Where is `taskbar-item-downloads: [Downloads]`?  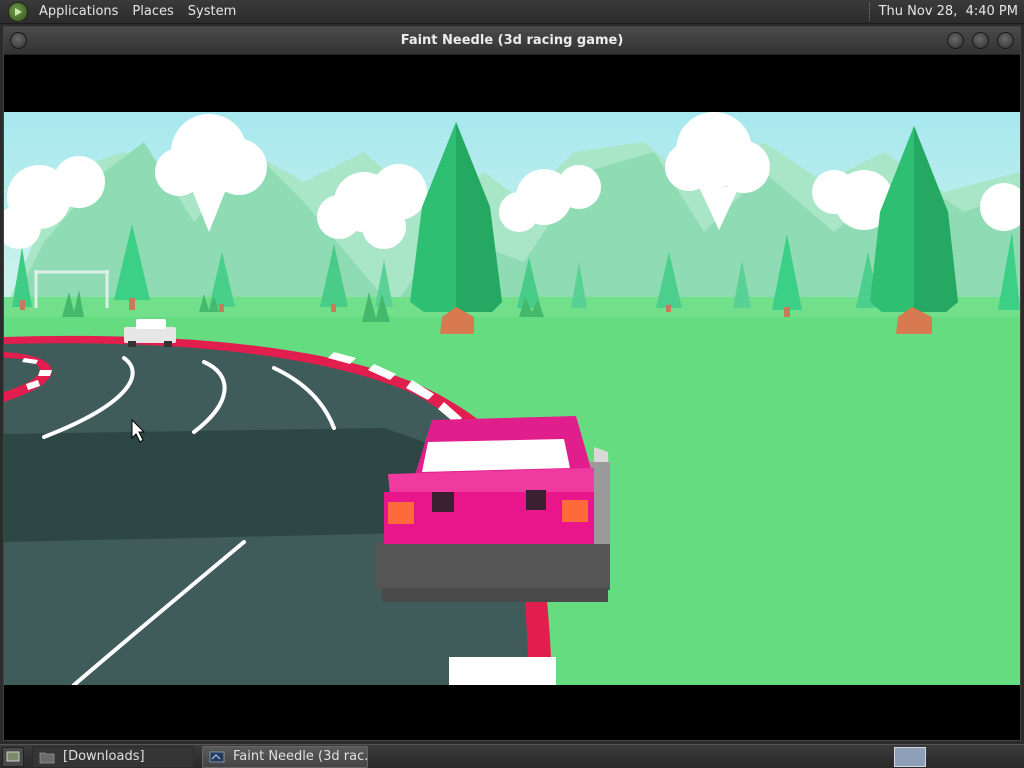
taskbar-item-downloads: [Downloads] is located at coordinates (113, 756).